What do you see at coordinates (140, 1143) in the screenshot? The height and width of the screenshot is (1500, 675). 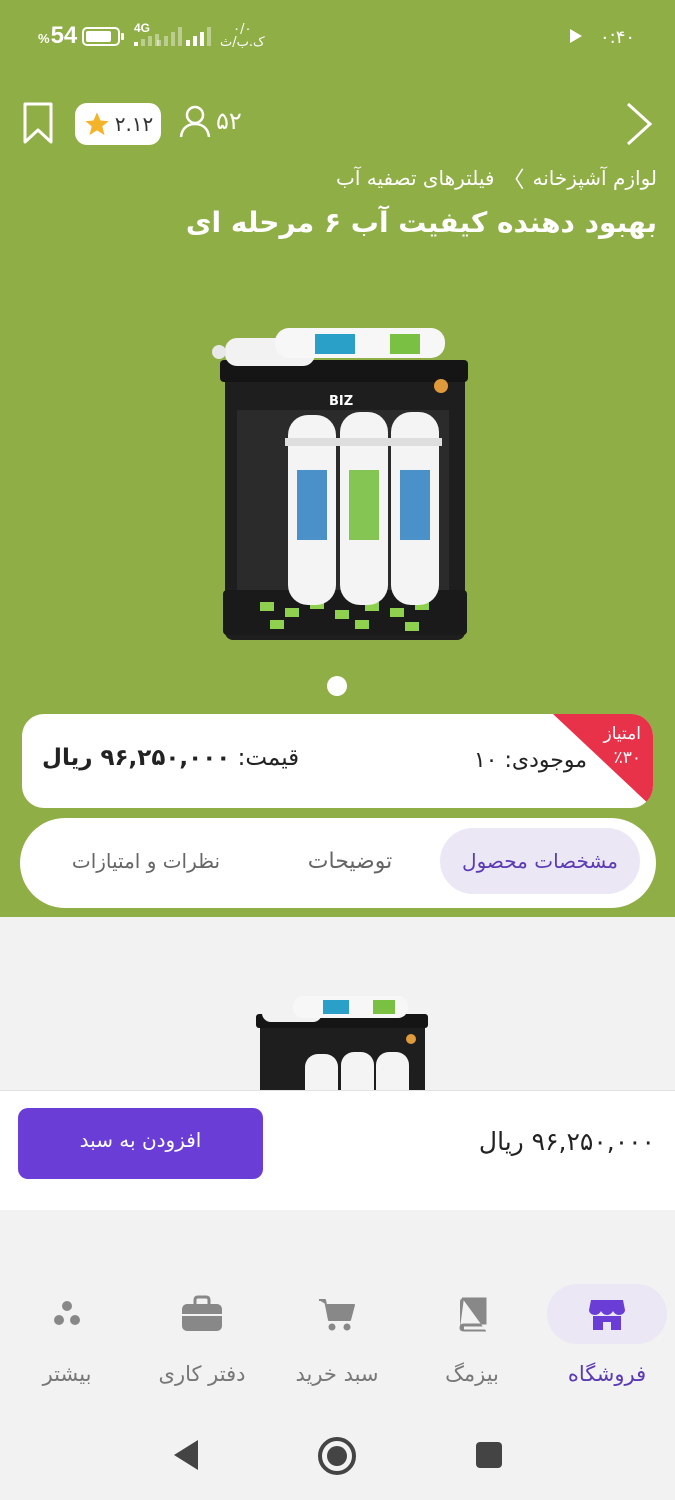 I see `add-to-cart-button: افزودن به سبد` at bounding box center [140, 1143].